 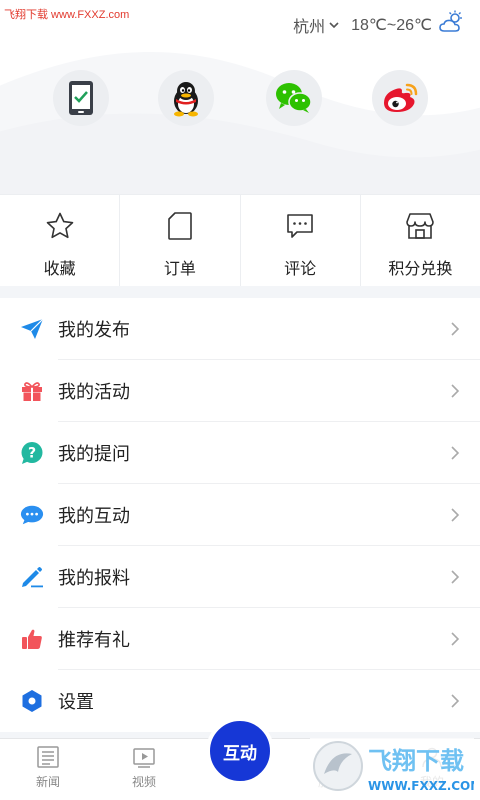 I want to click on tab-video: 视频, so click(x=144, y=767).